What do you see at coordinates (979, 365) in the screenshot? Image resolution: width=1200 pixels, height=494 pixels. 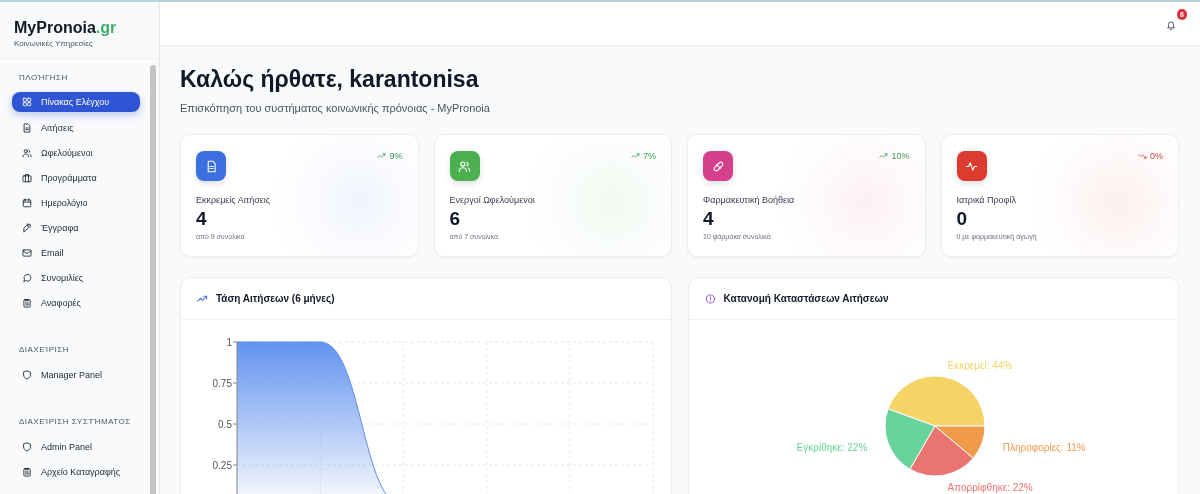 I see `slice-label: Εκκρεμεί: 44%` at bounding box center [979, 365].